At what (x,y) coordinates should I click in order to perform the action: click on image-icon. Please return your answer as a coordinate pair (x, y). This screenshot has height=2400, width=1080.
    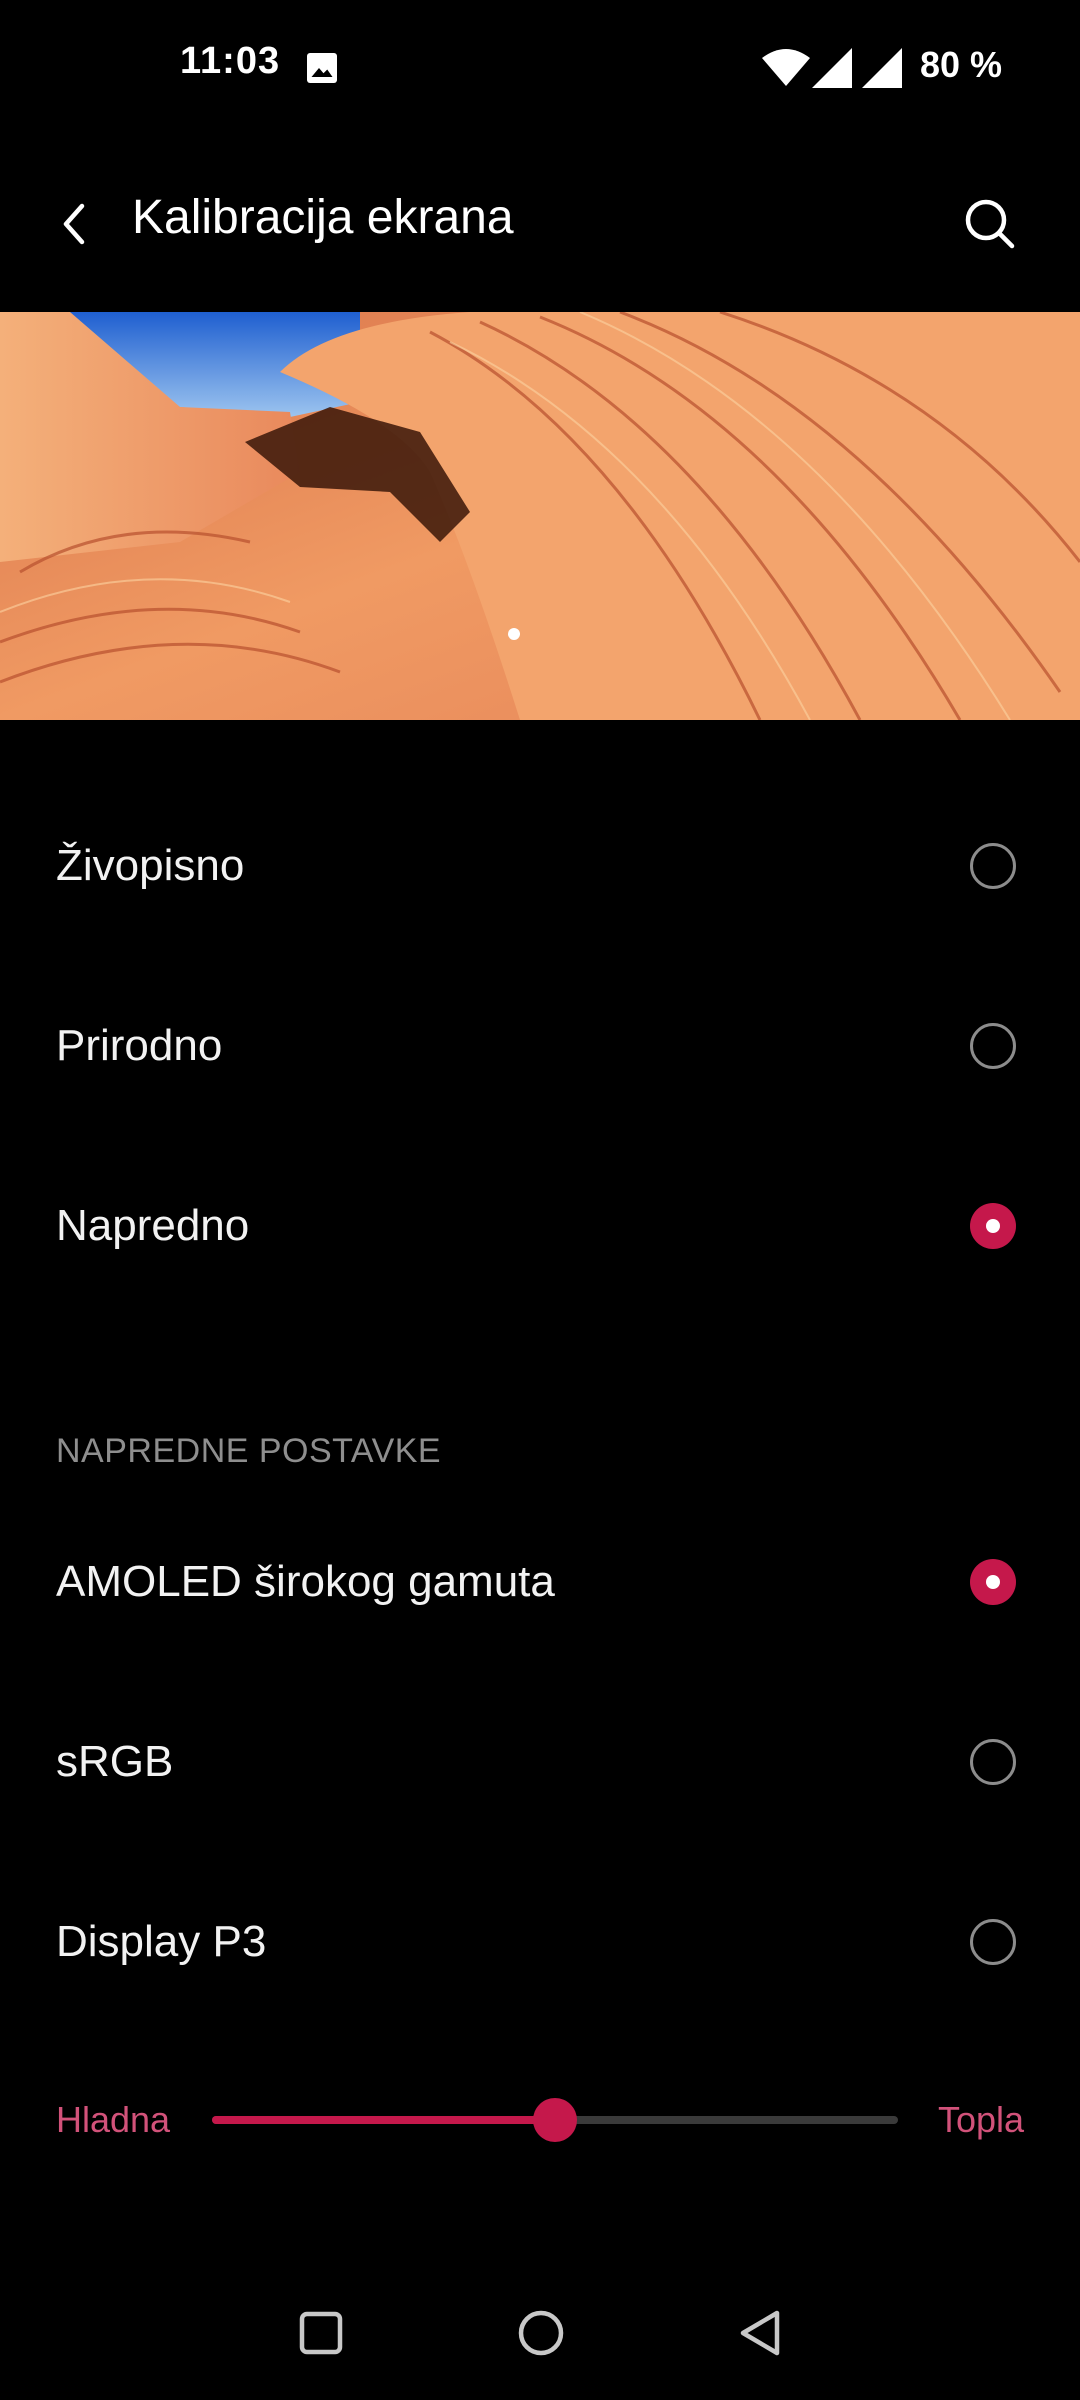
    Looking at the image, I should click on (322, 68).